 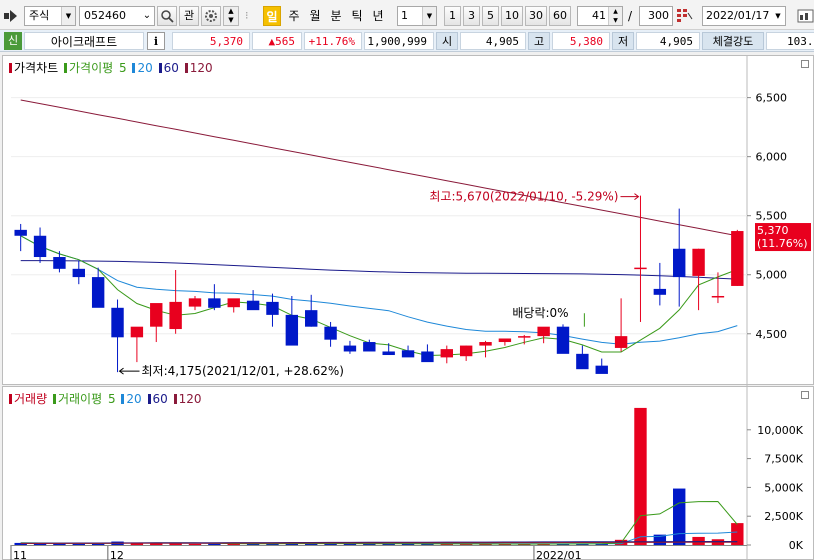 What do you see at coordinates (512, 16) in the screenshot?
I see `interval-10-button: 10` at bounding box center [512, 16].